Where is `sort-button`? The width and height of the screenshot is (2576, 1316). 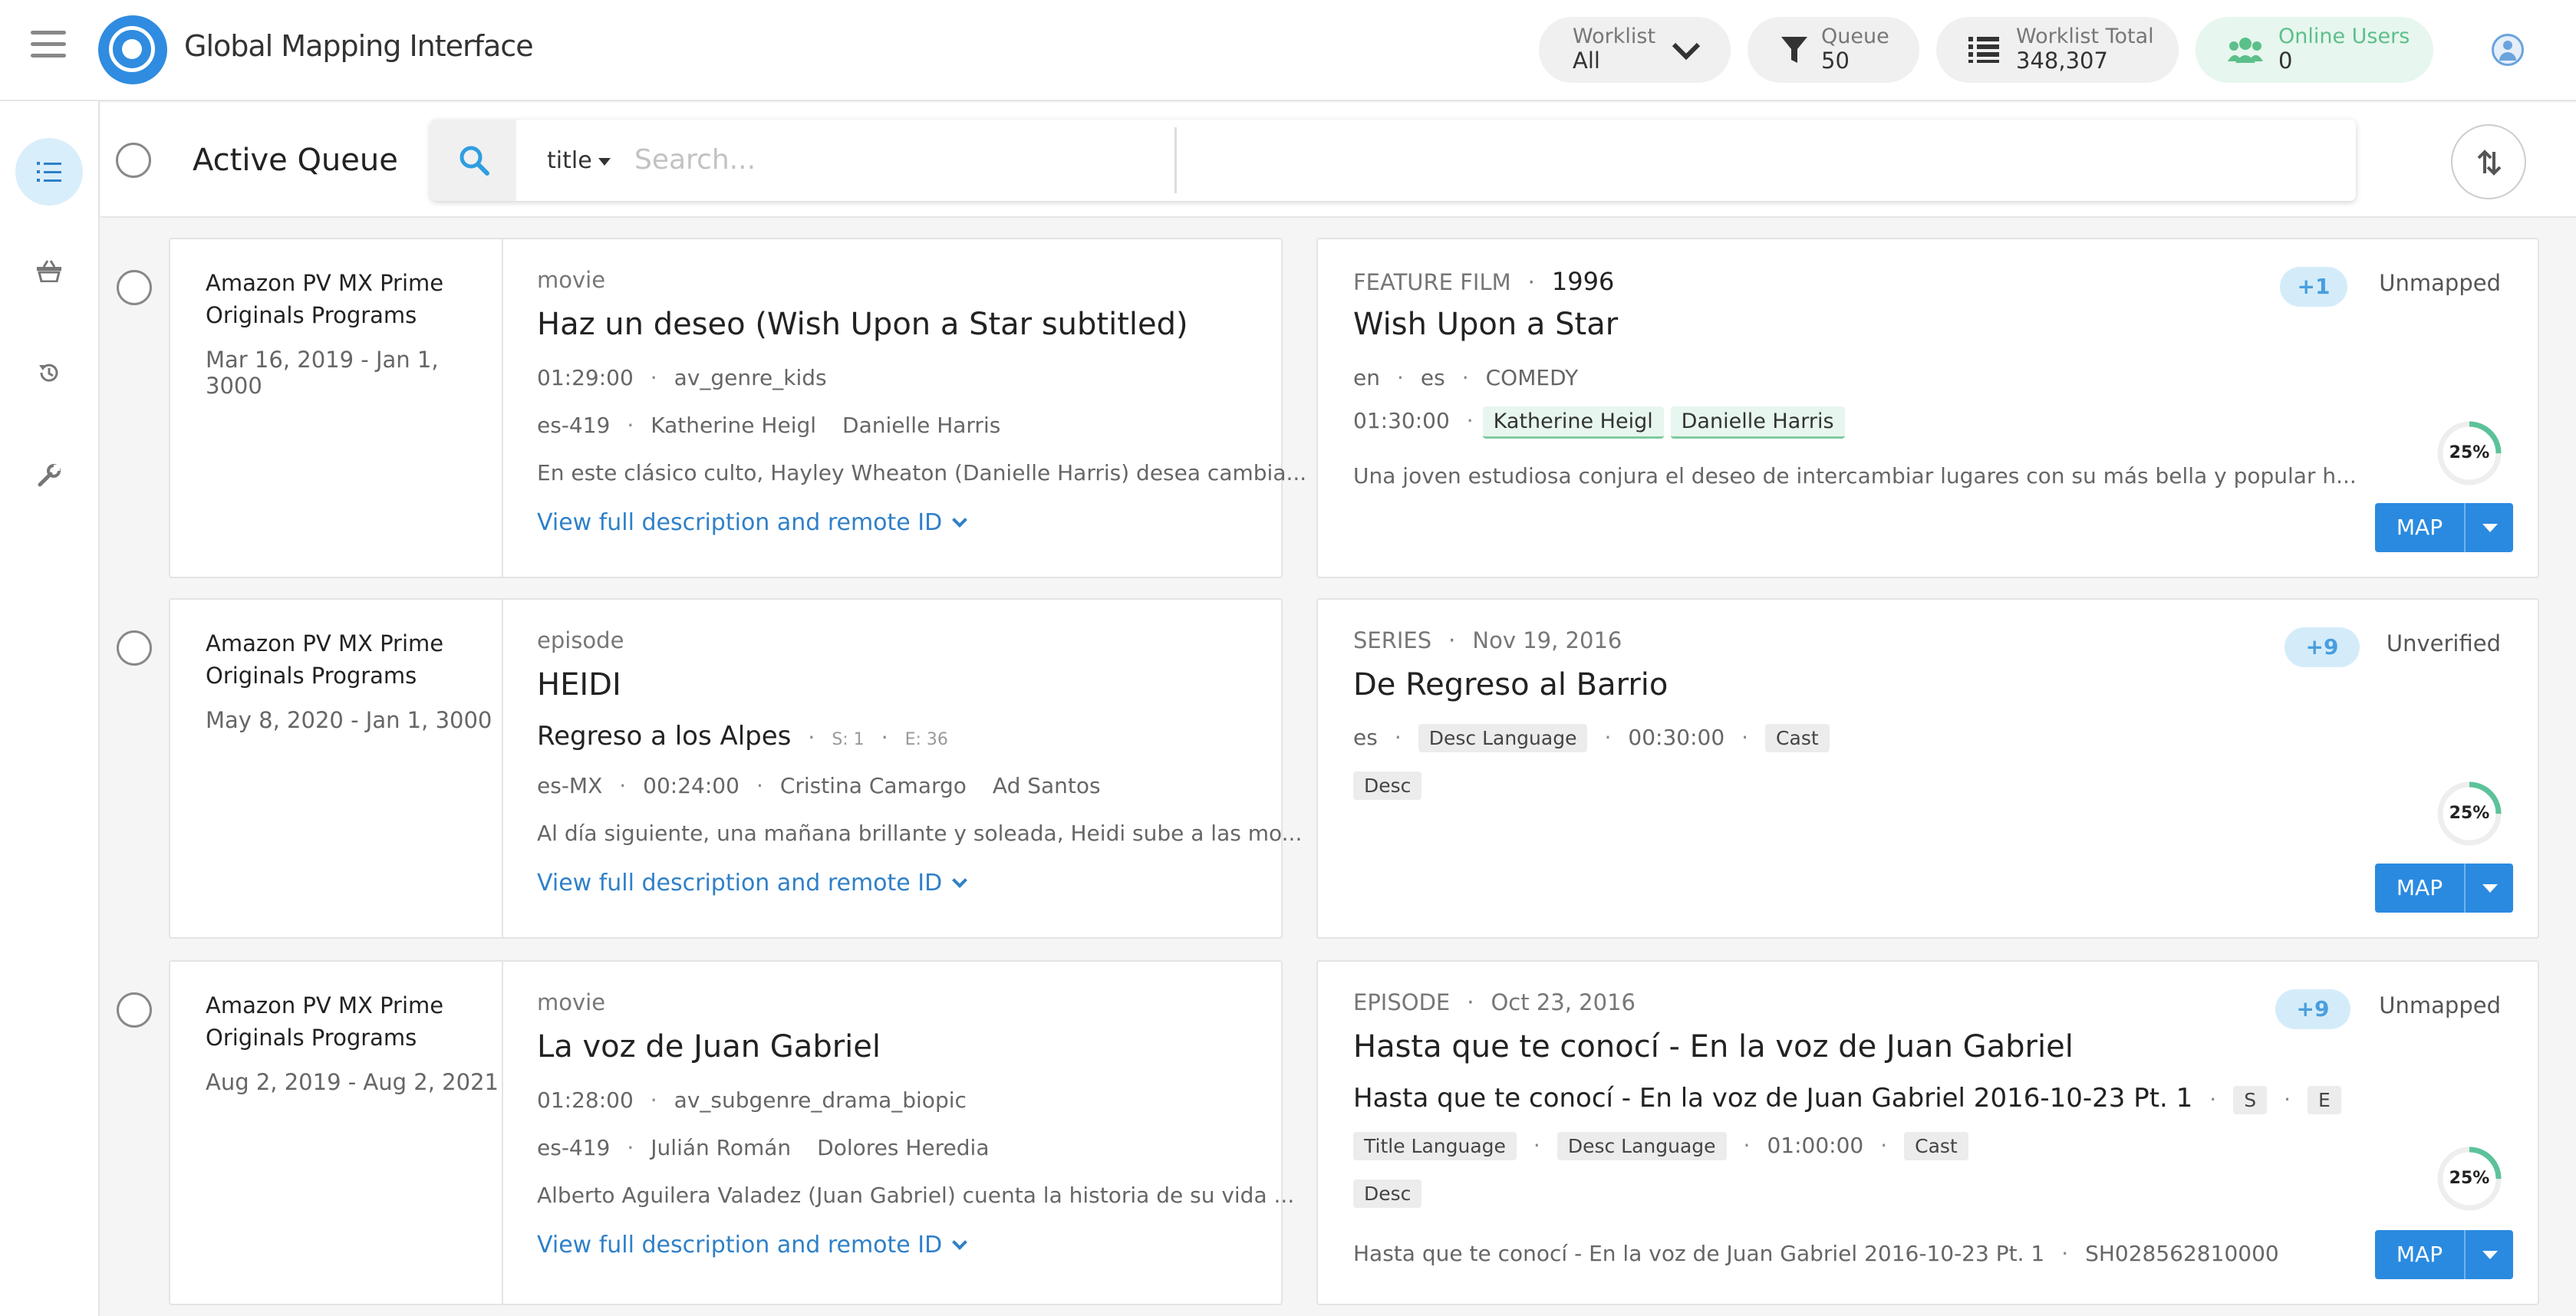
sort-button is located at coordinates (2488, 161).